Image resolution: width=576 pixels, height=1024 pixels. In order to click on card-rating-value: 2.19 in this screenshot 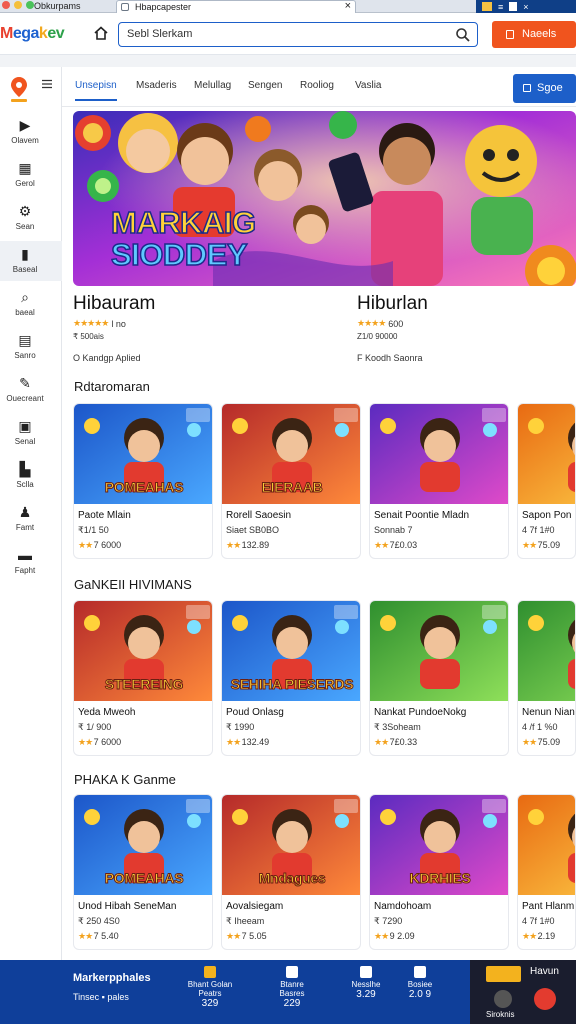, I will do `click(546, 936)`.